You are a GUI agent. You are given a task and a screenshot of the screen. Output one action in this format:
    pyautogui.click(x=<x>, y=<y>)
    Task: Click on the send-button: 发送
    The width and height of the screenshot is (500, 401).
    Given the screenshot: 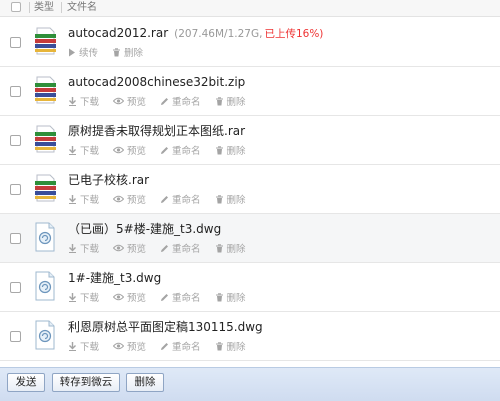 What is the action you would take?
    pyautogui.click(x=26, y=382)
    